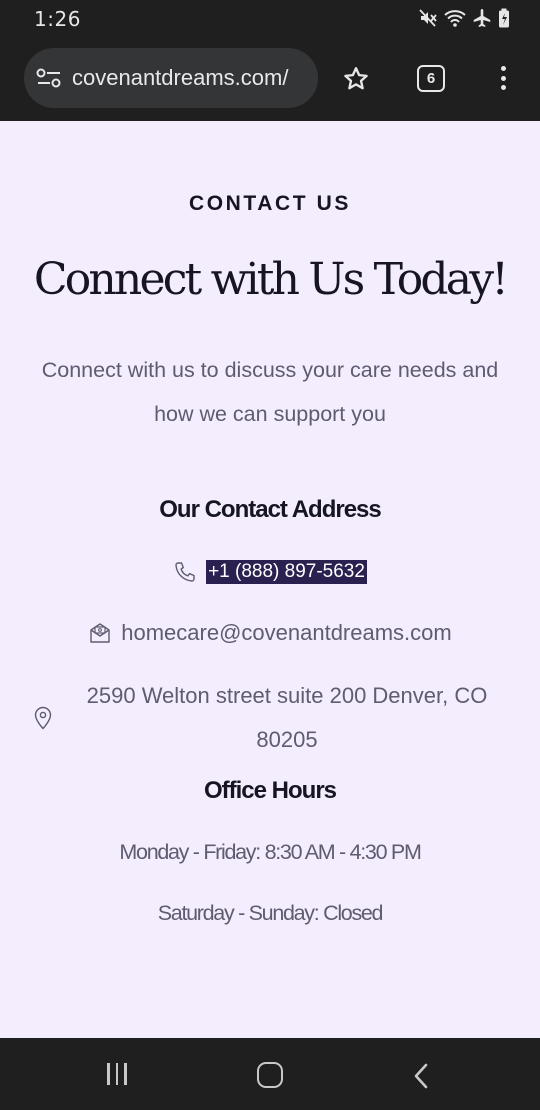 This screenshot has width=540, height=1110. What do you see at coordinates (270, 203) in the screenshot?
I see `section-eyebrow: CONTACT US` at bounding box center [270, 203].